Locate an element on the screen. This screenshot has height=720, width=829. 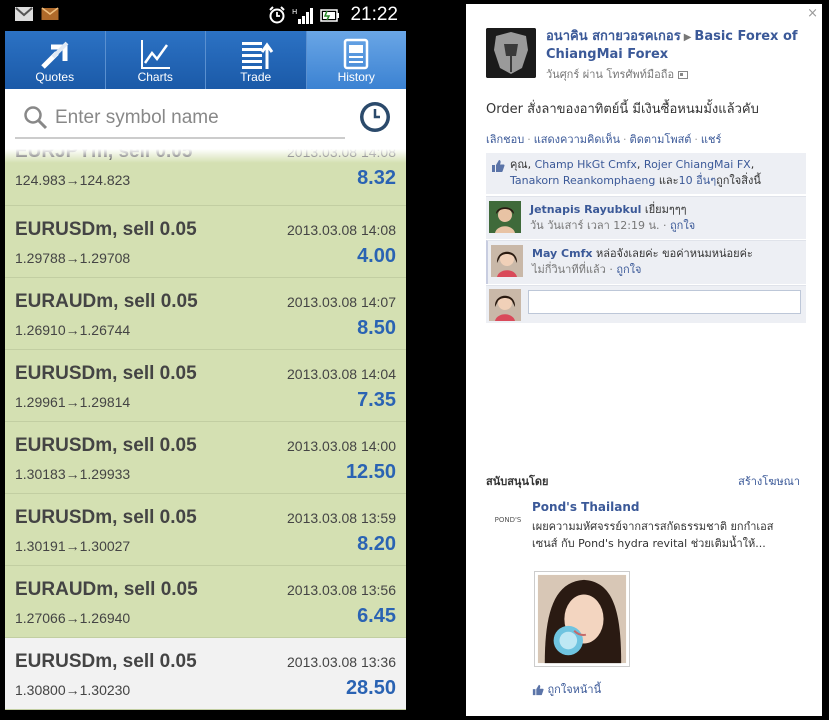
tab-label: Quotes is located at coordinates (55, 77).